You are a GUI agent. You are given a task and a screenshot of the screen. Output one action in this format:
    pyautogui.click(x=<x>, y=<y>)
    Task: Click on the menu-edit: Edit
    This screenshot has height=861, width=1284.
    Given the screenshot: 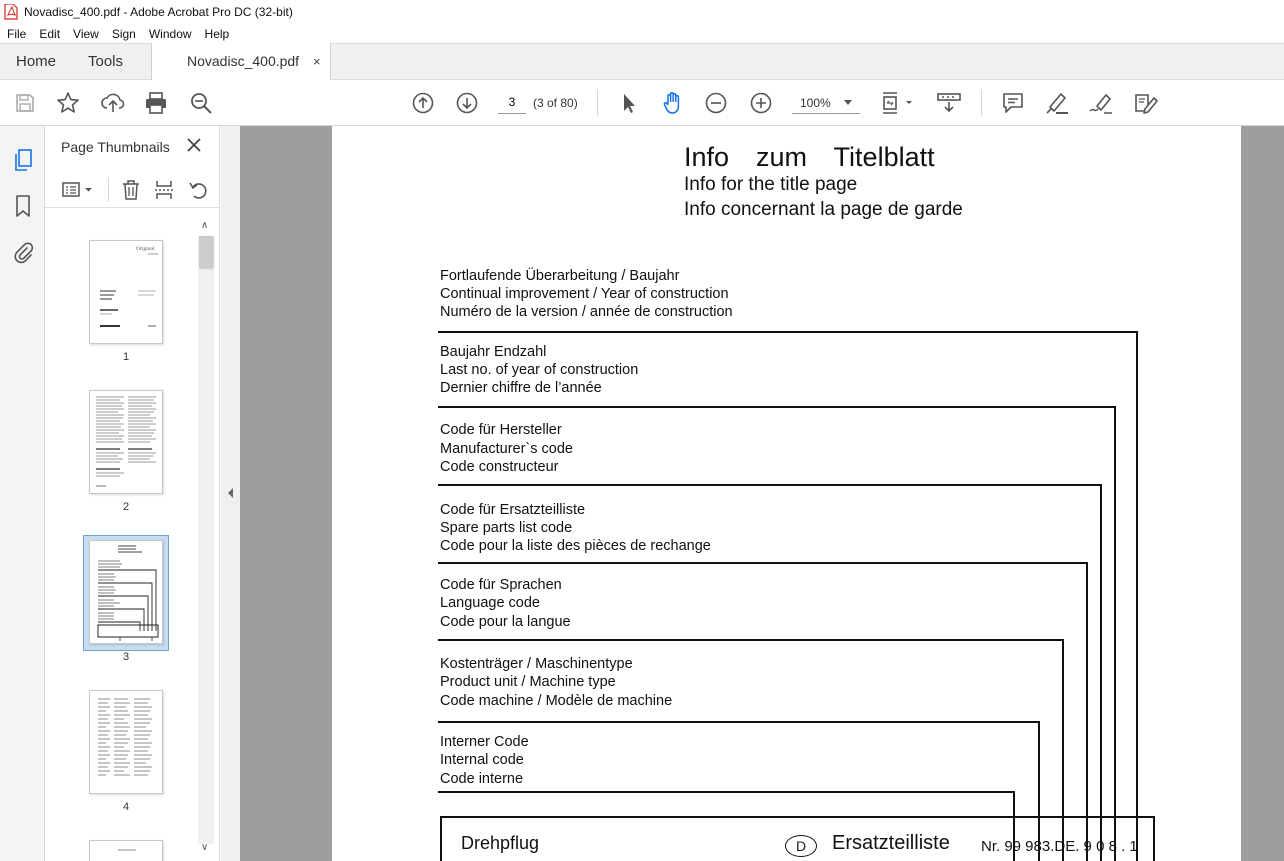 What is the action you would take?
    pyautogui.click(x=49, y=34)
    